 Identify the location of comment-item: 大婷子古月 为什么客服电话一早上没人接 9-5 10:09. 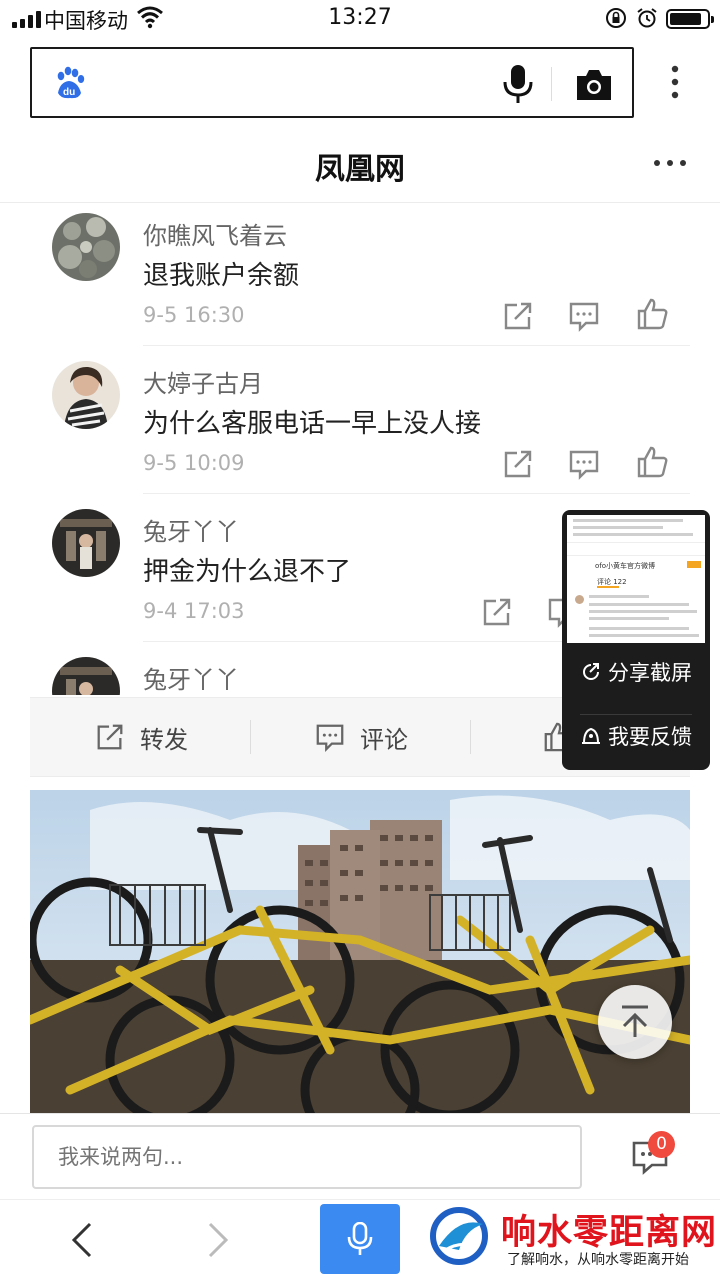
(360, 425).